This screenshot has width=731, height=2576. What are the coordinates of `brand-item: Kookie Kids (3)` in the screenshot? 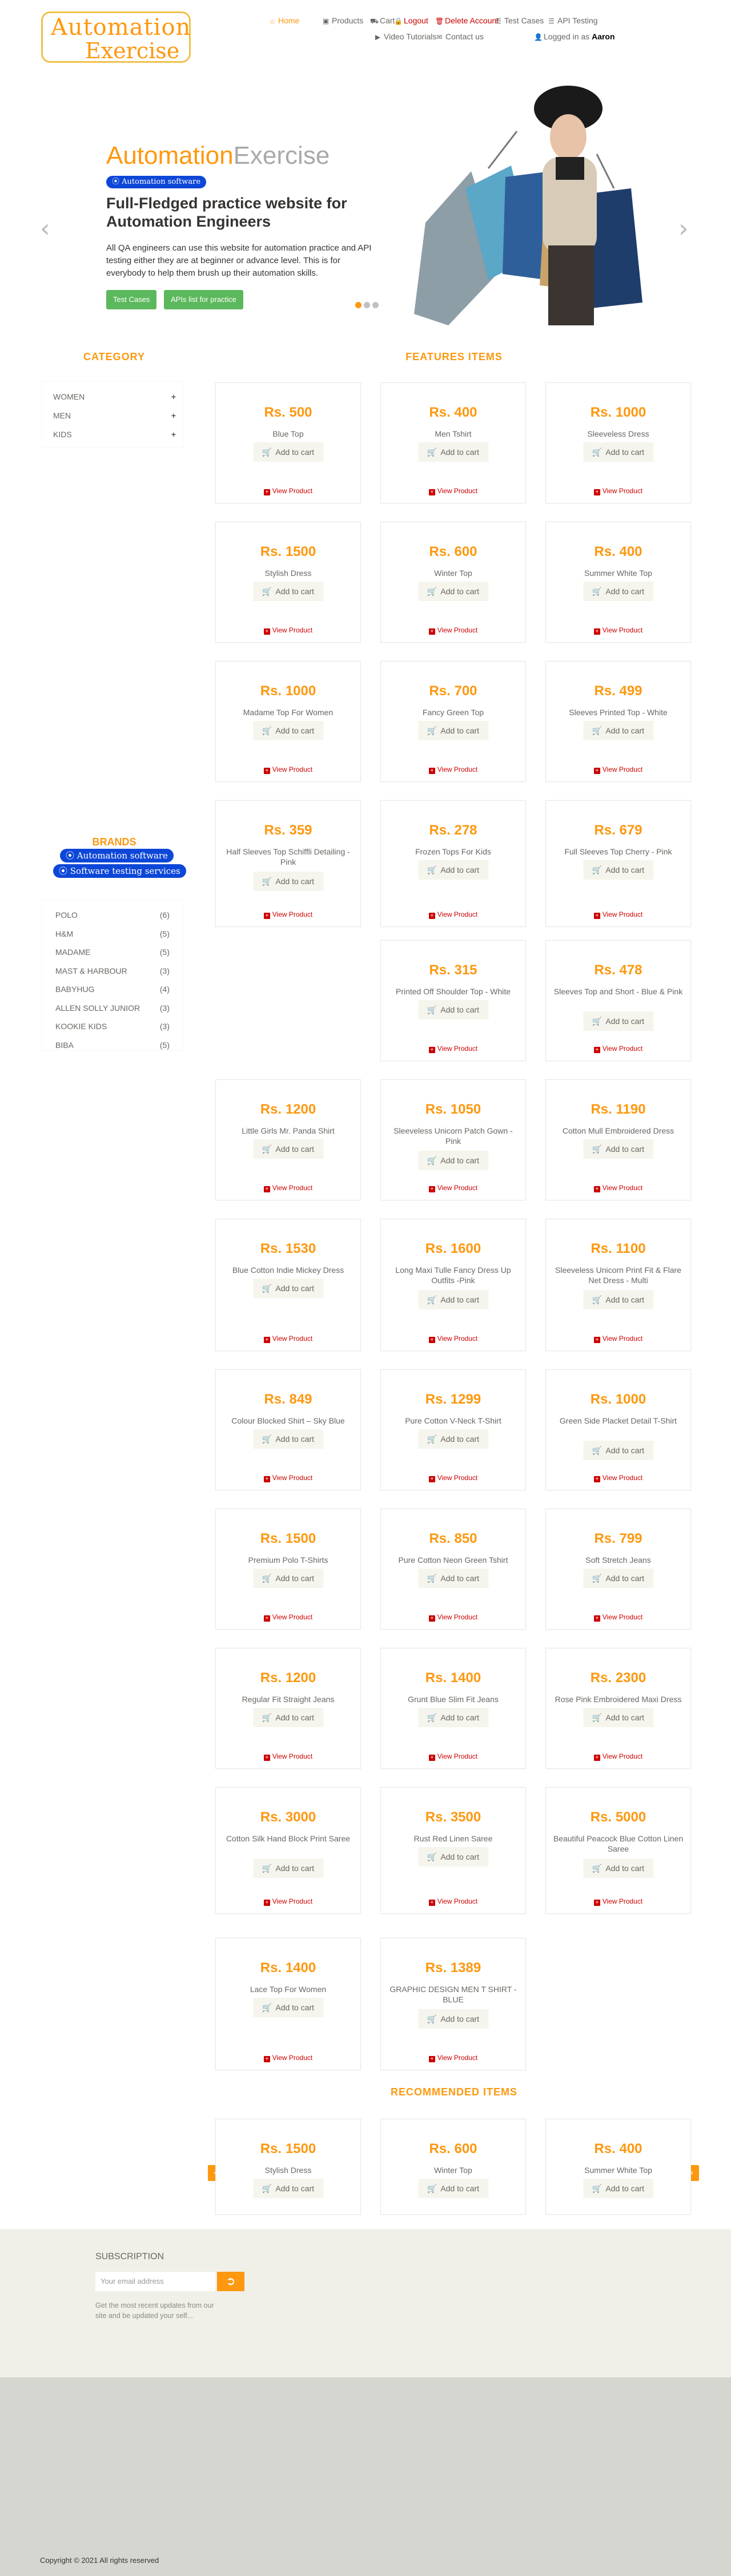 It's located at (112, 1026).